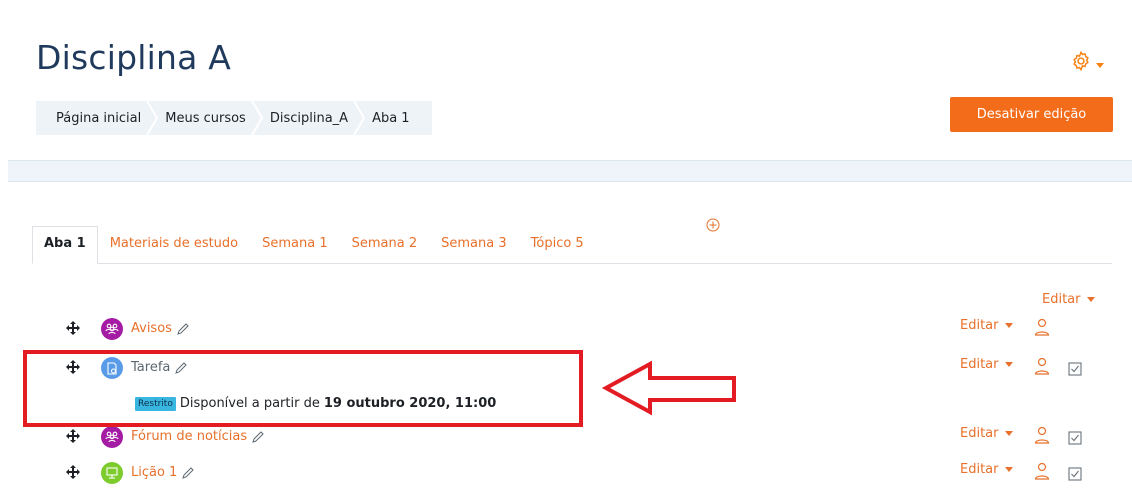 This screenshot has height=492, width=1132. Describe the element at coordinates (151, 328) in the screenshot. I see `activity-name: Avisos` at that location.